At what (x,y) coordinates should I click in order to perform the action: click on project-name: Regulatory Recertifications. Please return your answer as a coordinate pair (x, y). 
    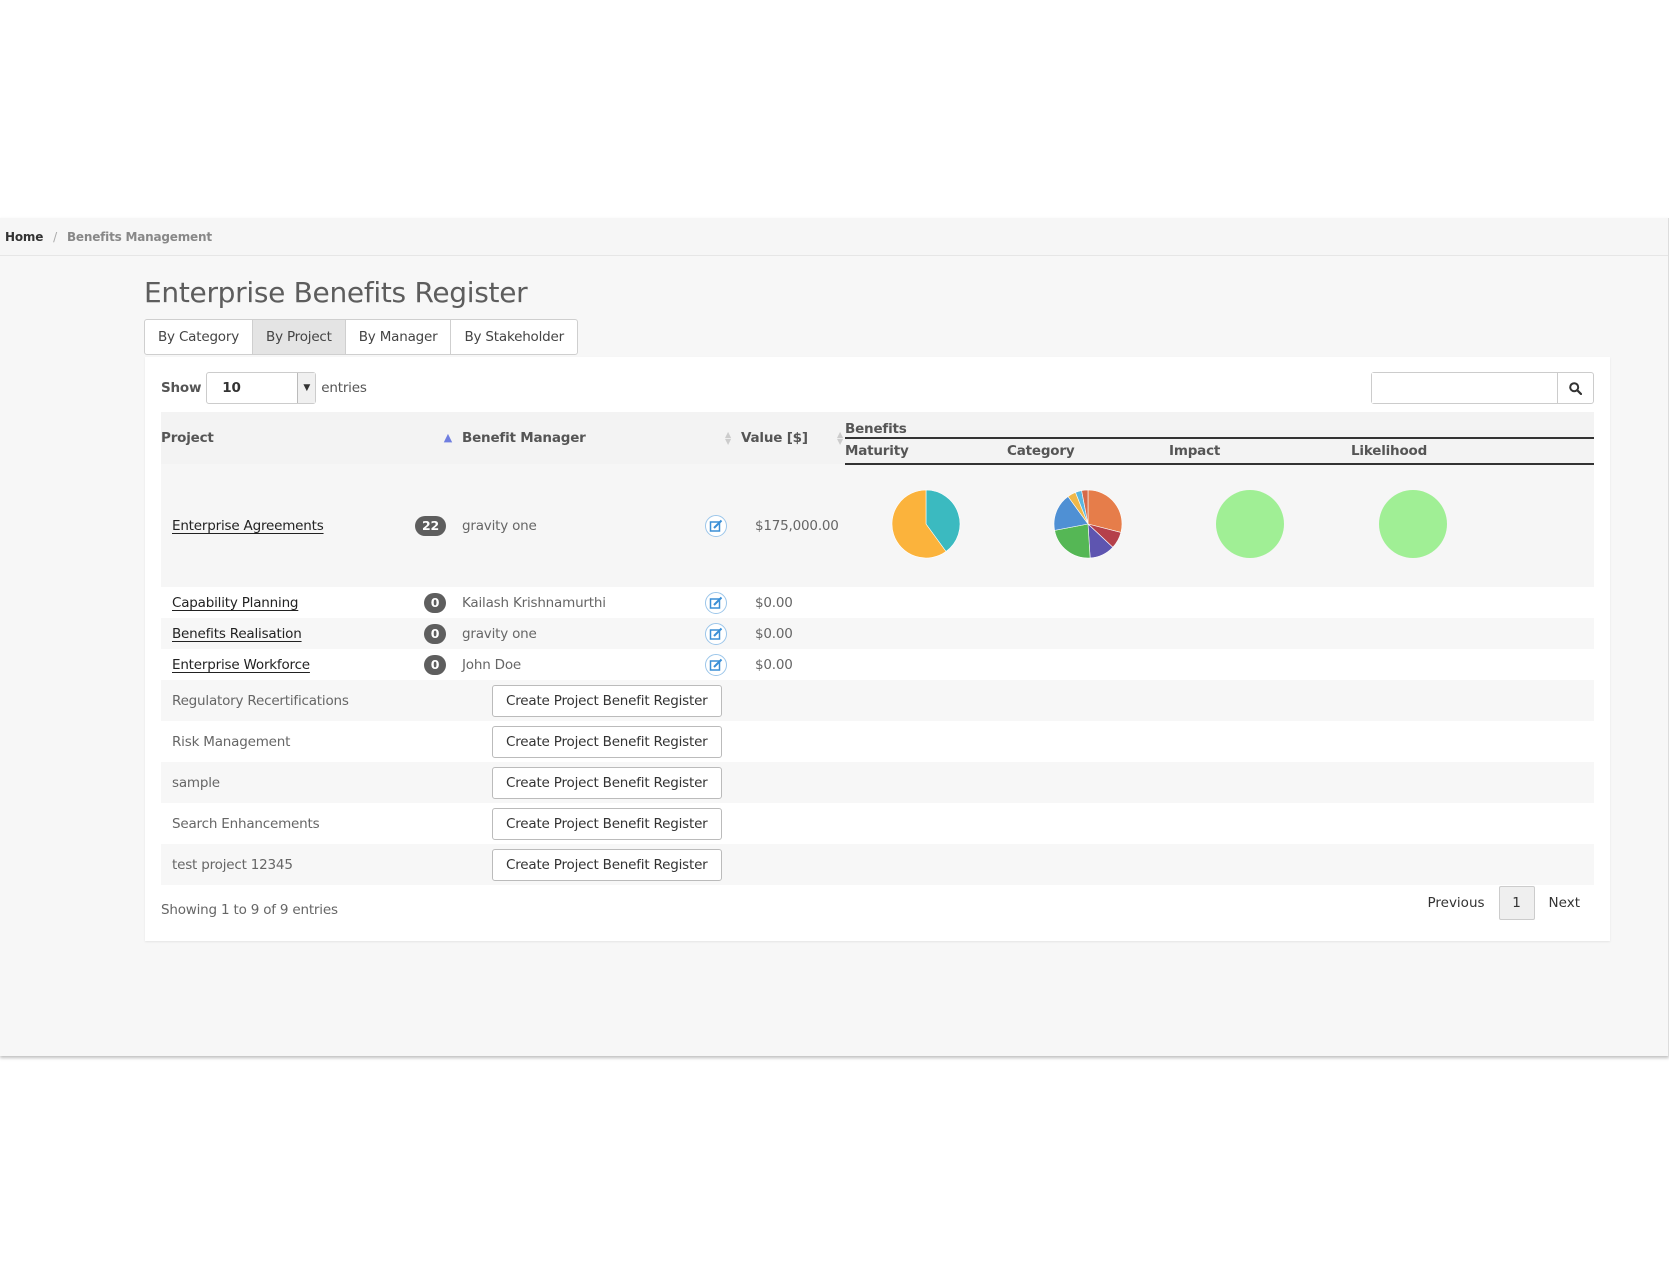
    Looking at the image, I should click on (311, 700).